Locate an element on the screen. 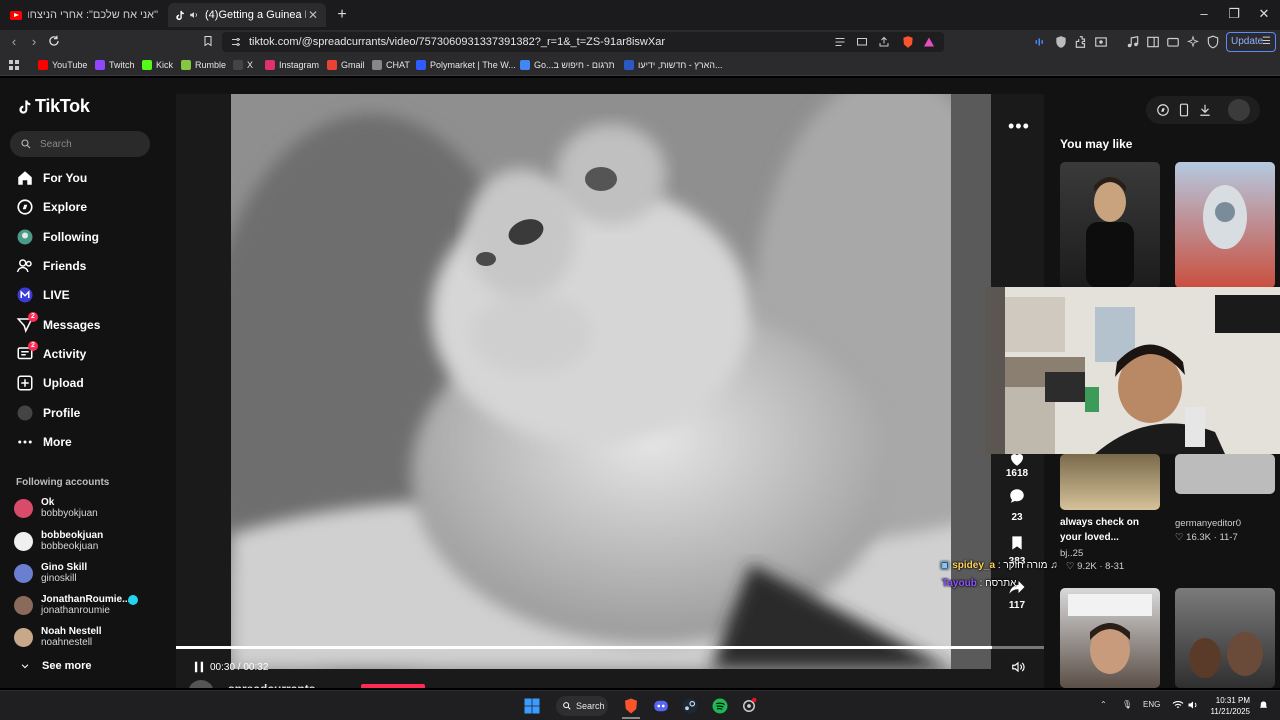 The image size is (1280, 720). nav-item-upload: Upload is located at coordinates (50, 383).